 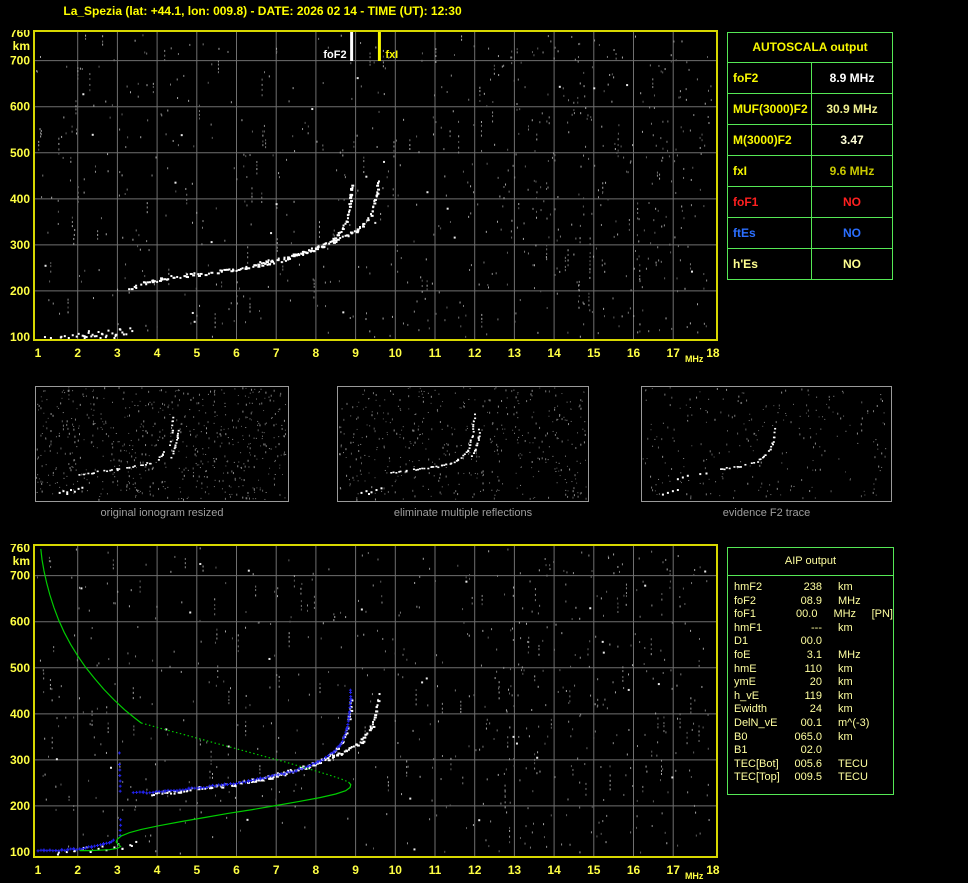 I want to click on thumbnail-evidence-f2: evidence F2 trace, so click(x=766, y=452).